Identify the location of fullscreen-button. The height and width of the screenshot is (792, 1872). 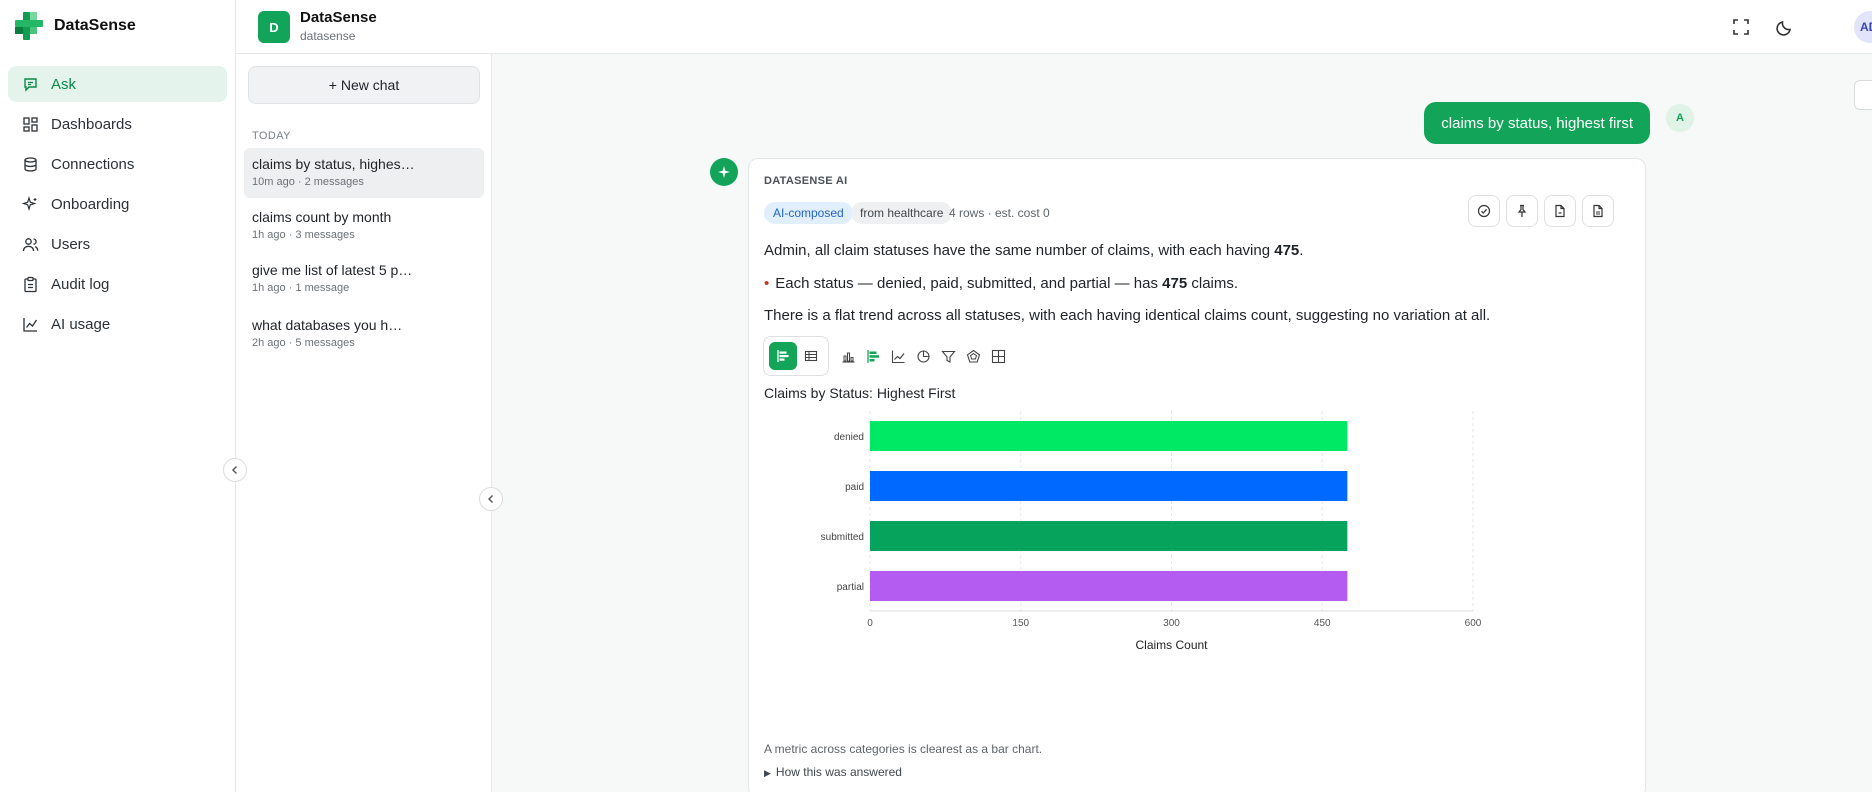
(1741, 27).